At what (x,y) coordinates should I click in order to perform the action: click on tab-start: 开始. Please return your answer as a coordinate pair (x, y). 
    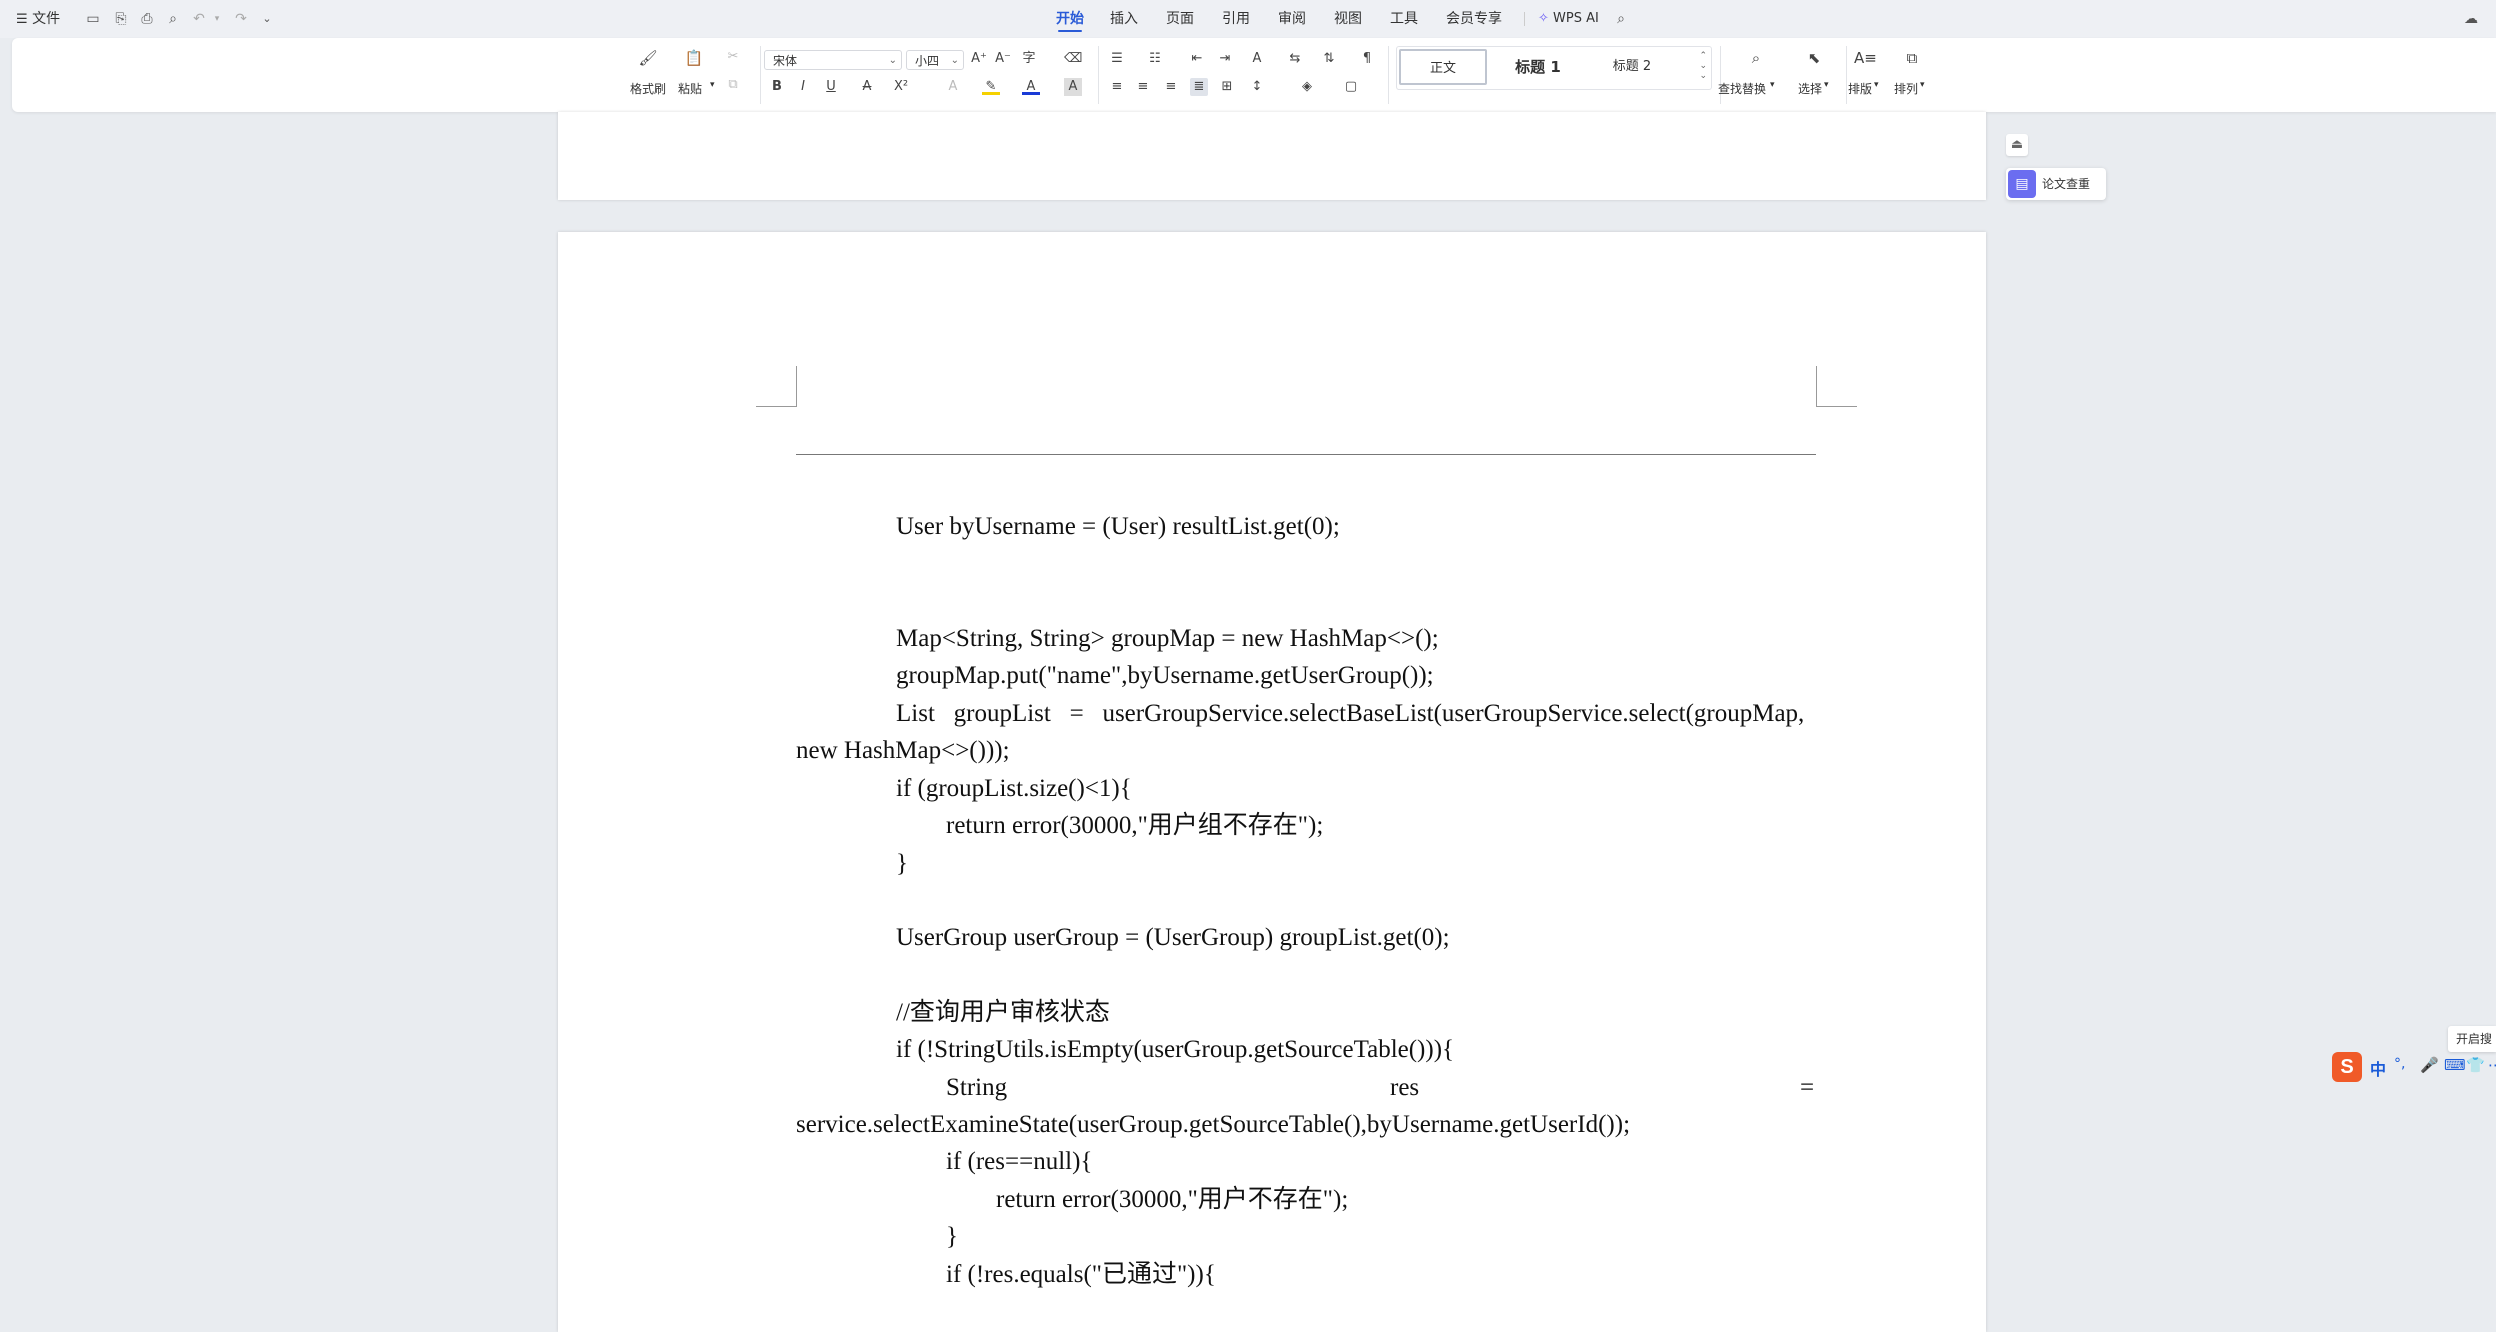
    Looking at the image, I should click on (1070, 19).